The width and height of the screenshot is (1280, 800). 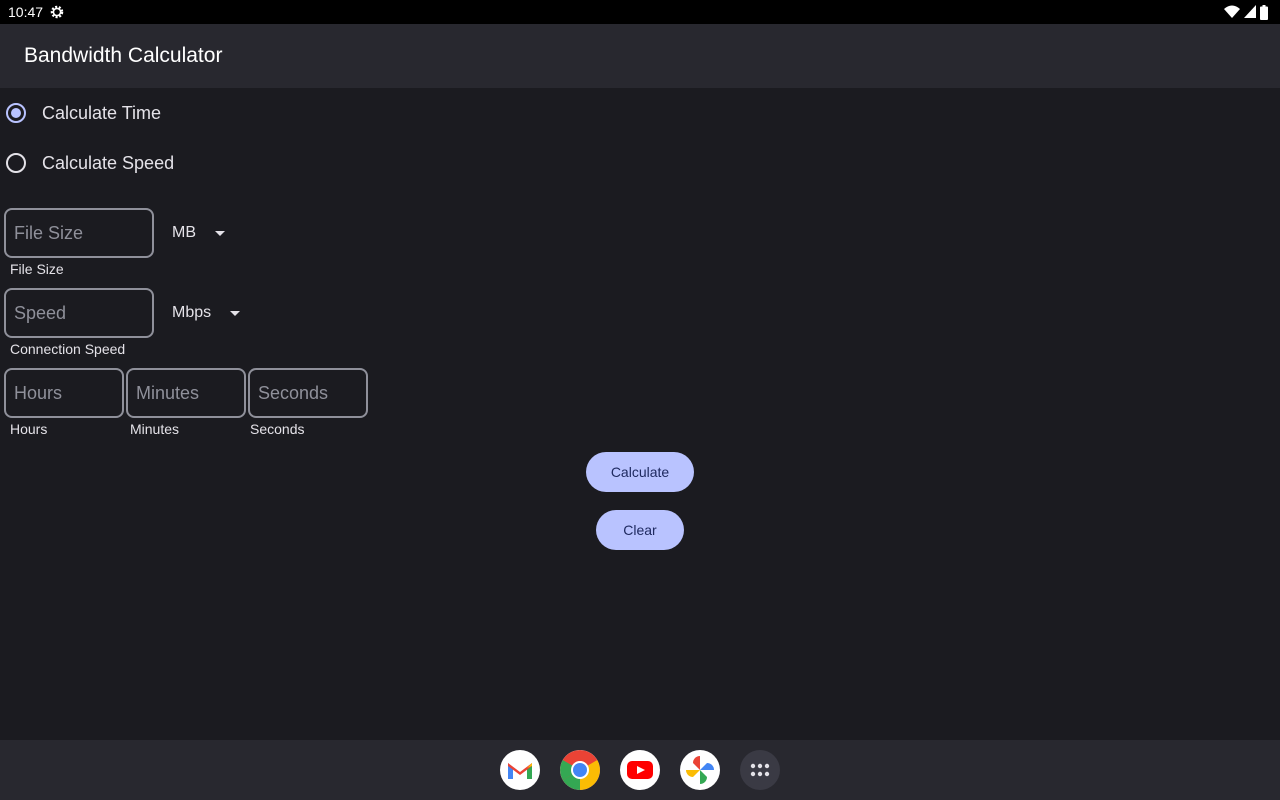 I want to click on photos-glyph-icon, so click(x=700, y=770).